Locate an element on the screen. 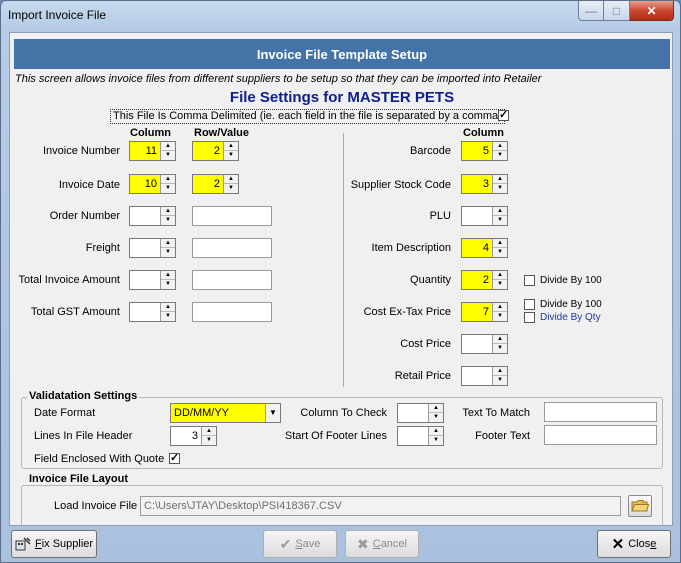  fix-supplier-button: Fix Supplier is located at coordinates (54, 544).